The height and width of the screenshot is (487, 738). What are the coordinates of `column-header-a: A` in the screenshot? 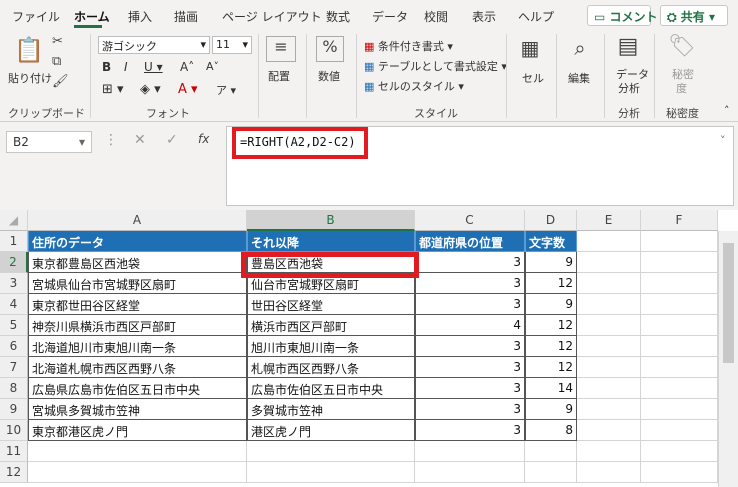 It's located at (137, 220).